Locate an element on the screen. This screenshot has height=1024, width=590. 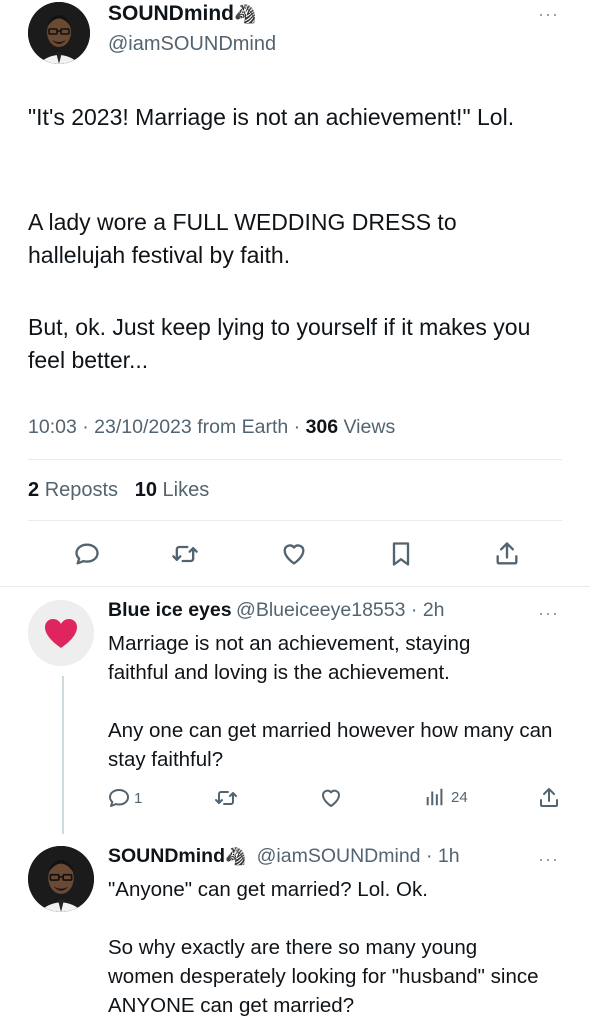
reply-button: 1 is located at coordinates (124, 798).